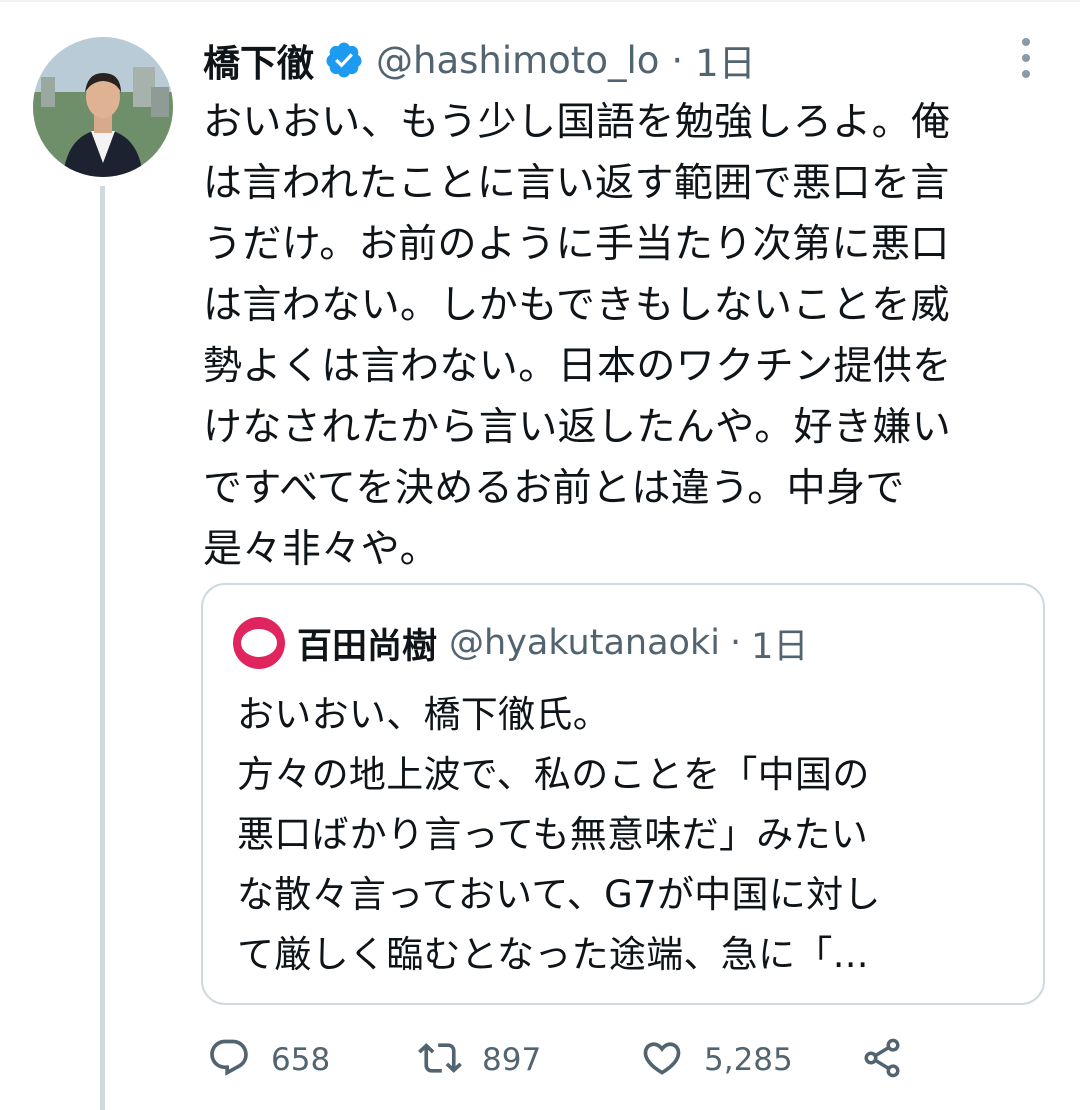 The height and width of the screenshot is (1110, 1080). I want to click on quoted-text-line: 方々の地上波で、私のことを「中国の, so click(553, 774).